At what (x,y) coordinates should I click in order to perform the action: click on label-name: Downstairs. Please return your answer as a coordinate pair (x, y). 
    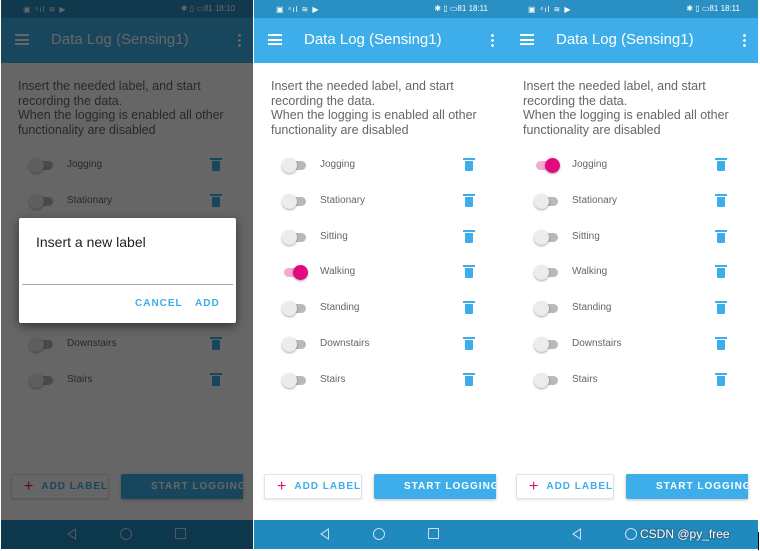
    Looking at the image, I should click on (597, 343).